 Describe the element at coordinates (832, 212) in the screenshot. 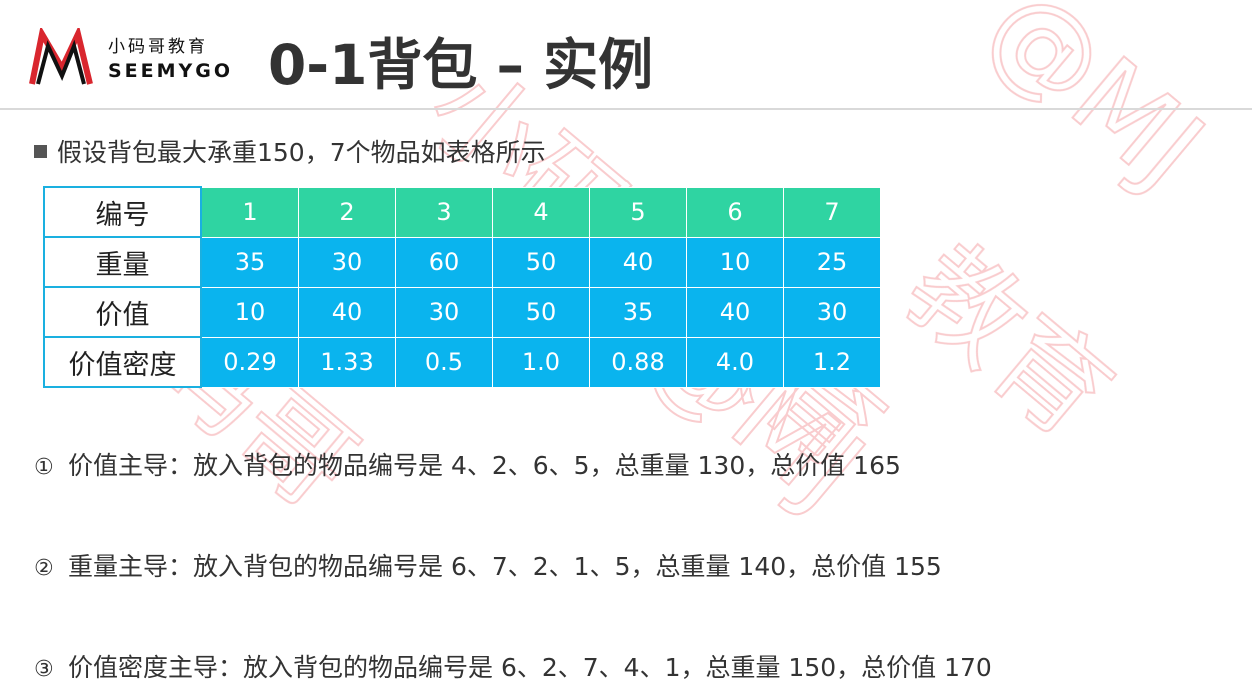

I see `table-cell: 7` at that location.